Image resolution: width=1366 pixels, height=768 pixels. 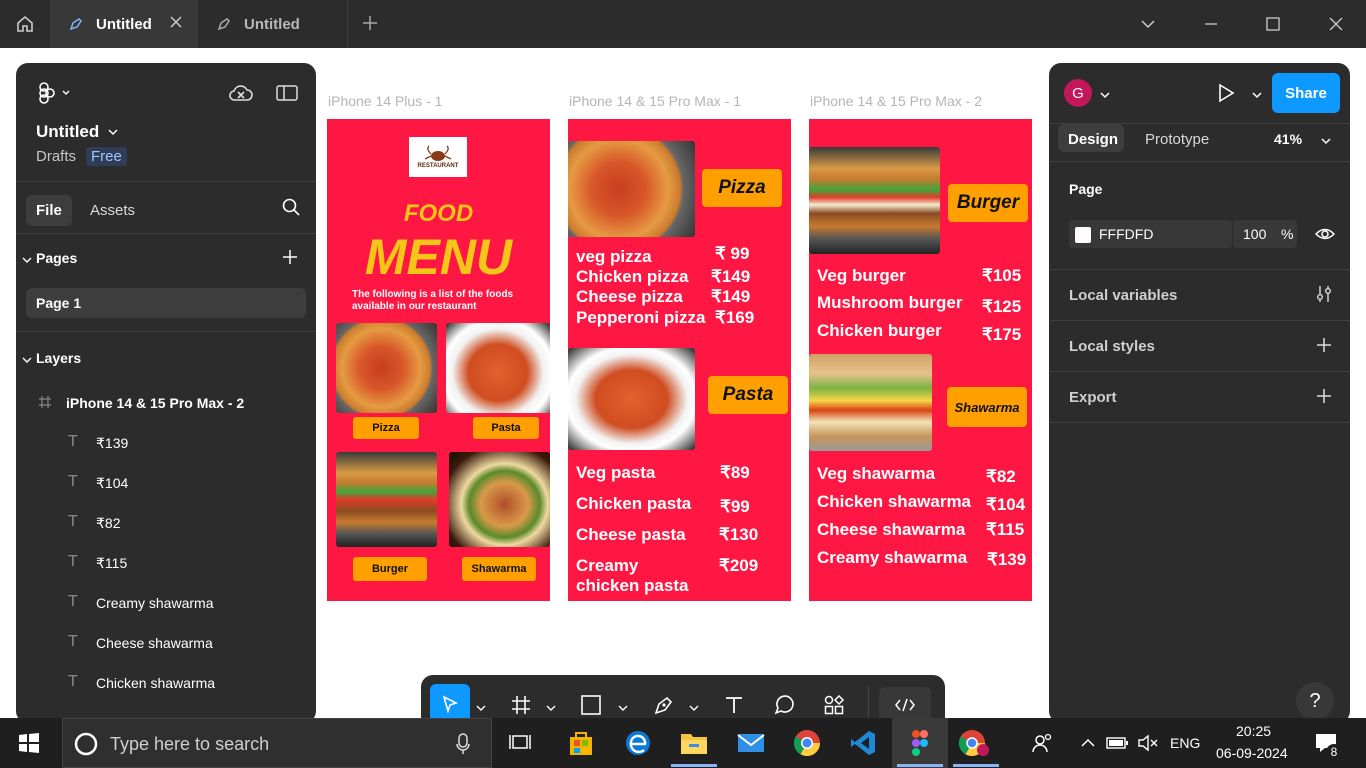 What do you see at coordinates (291, 209) in the screenshot?
I see `search-icon` at bounding box center [291, 209].